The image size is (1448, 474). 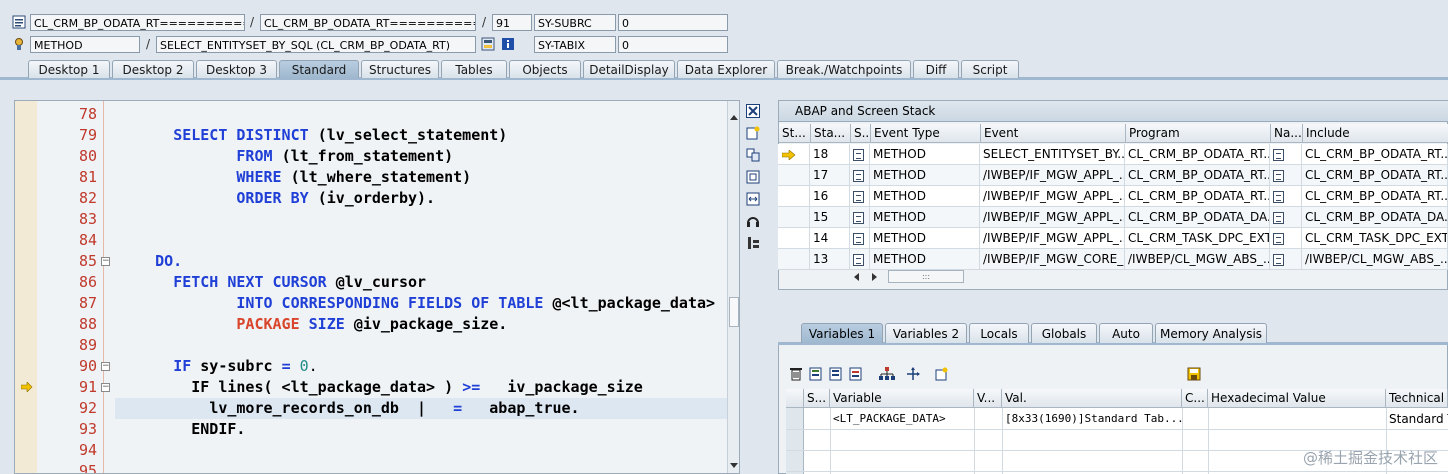 I want to click on navigate-icon, so click(x=913, y=375).